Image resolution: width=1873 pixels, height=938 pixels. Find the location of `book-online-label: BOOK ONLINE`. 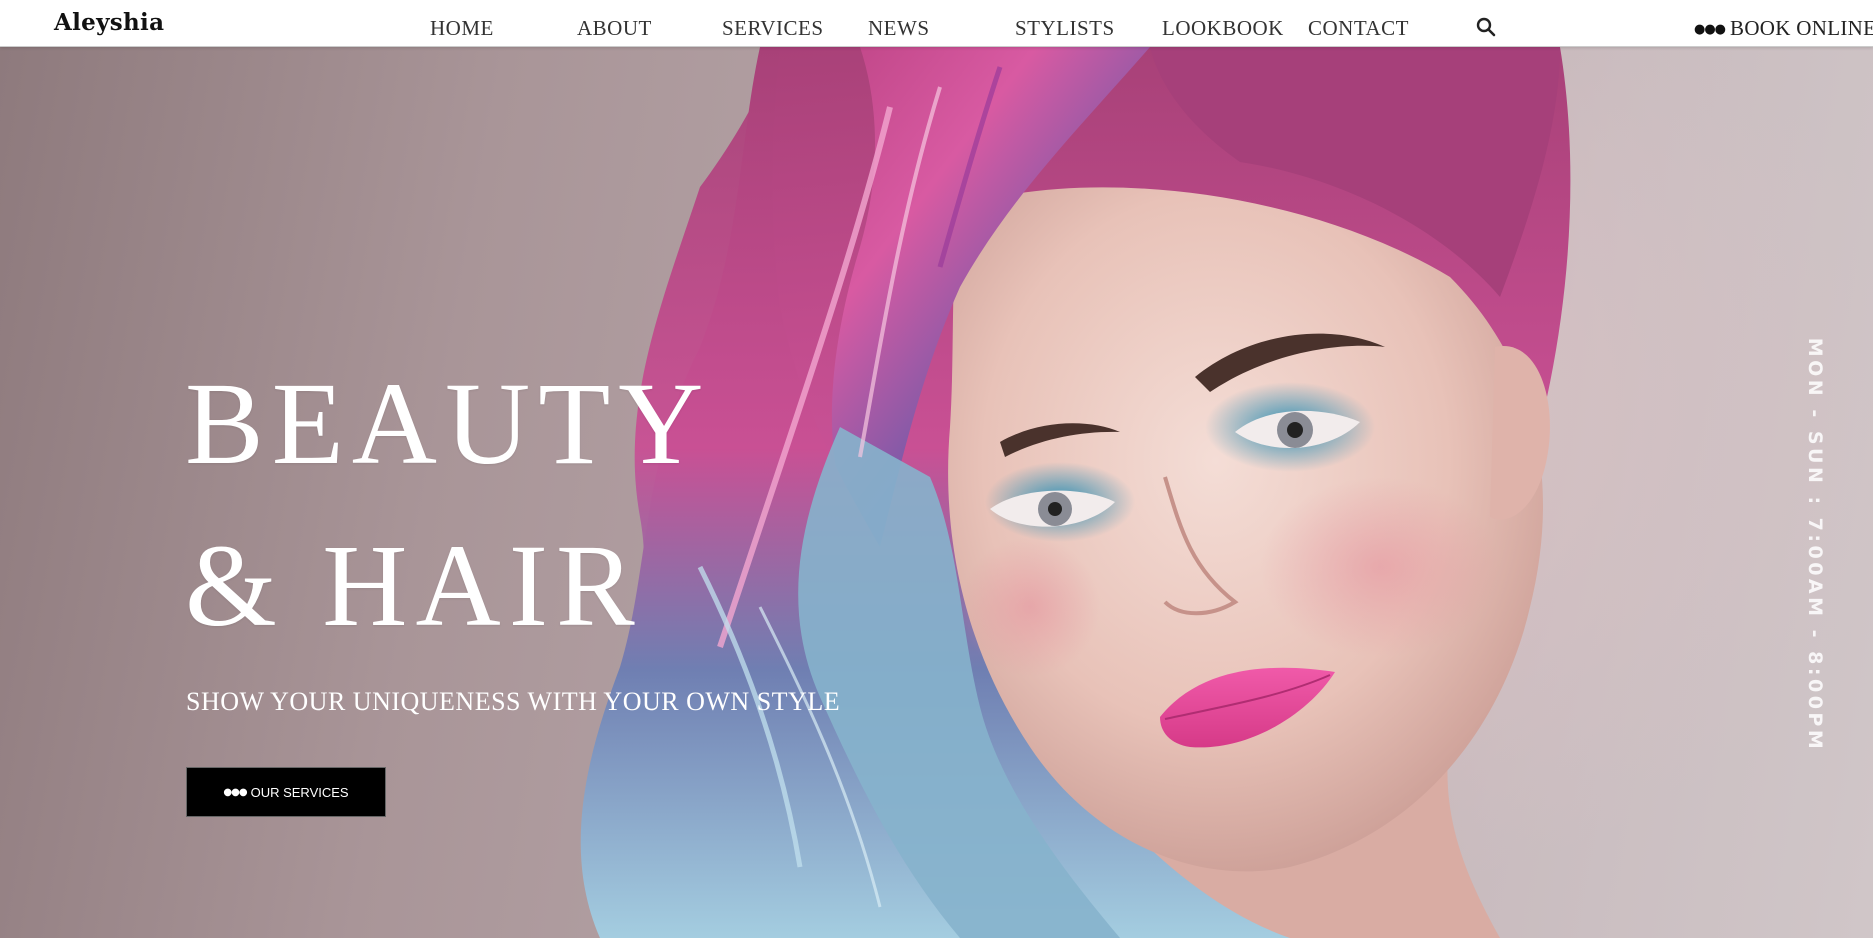

book-online-label: BOOK ONLINE is located at coordinates (1801, 28).